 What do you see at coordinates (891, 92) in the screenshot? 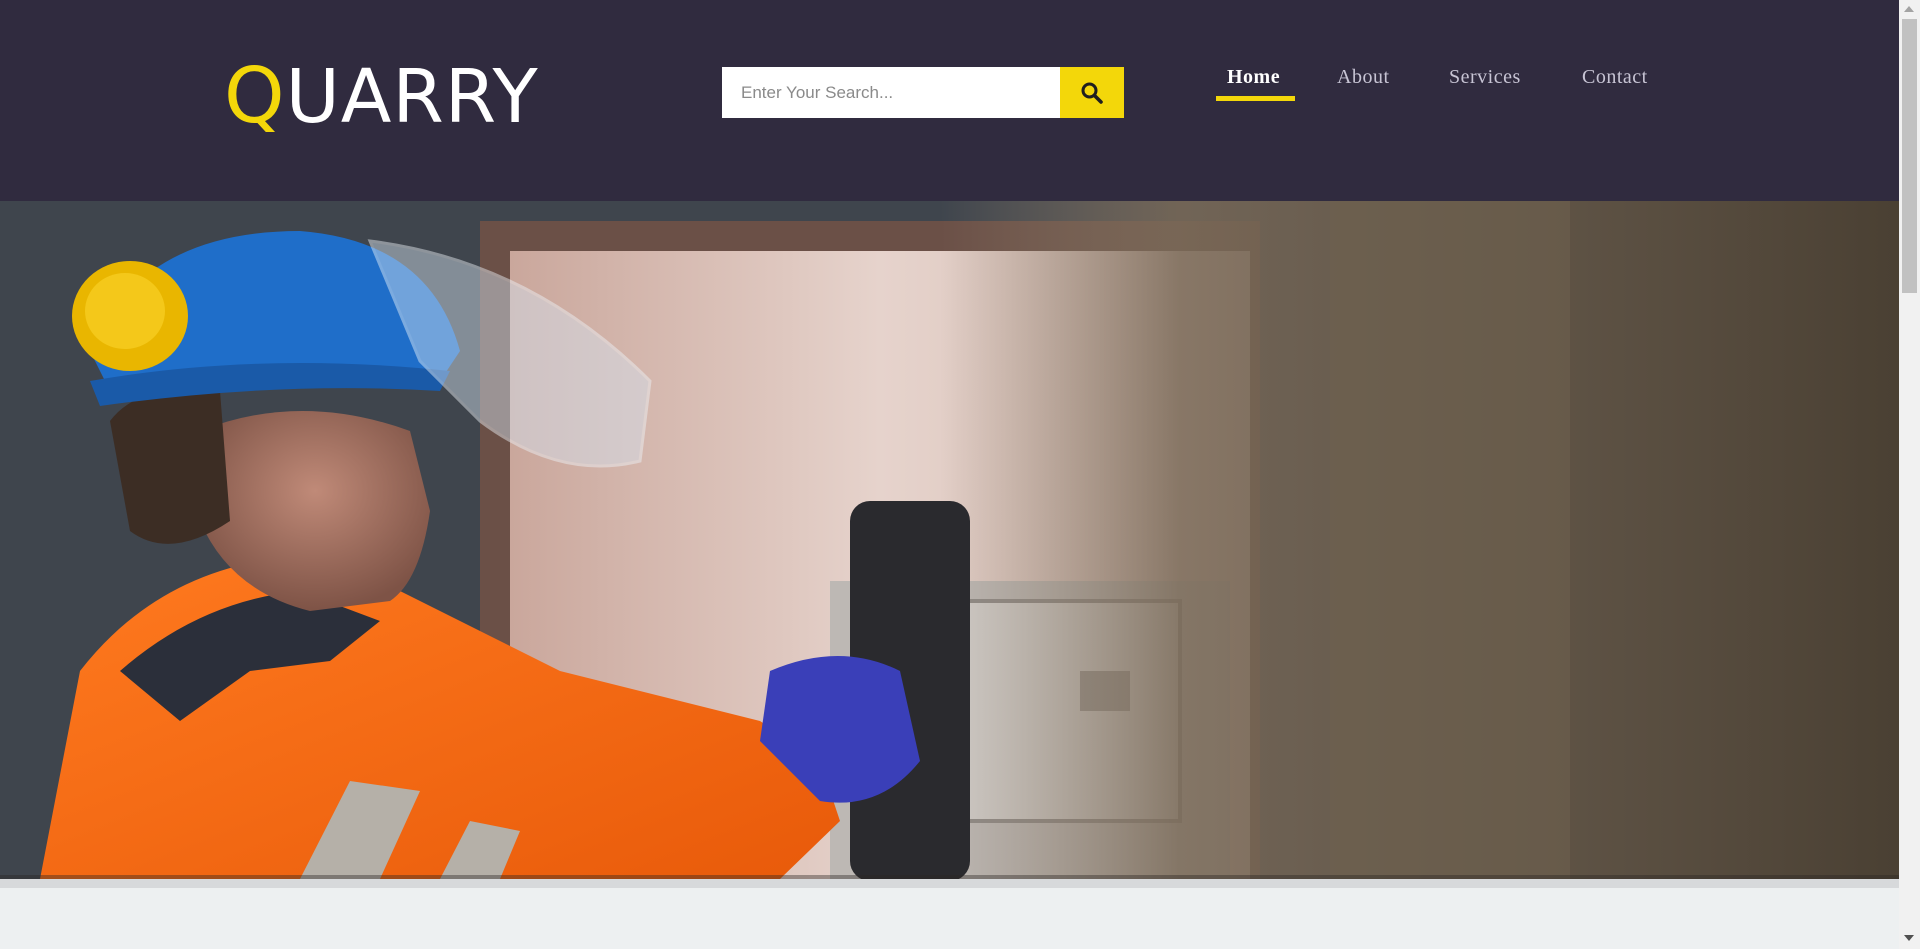
I see `search-input` at bounding box center [891, 92].